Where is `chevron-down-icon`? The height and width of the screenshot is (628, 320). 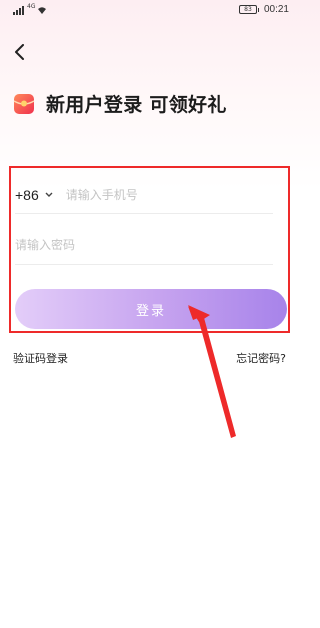 chevron-down-icon is located at coordinates (49, 195).